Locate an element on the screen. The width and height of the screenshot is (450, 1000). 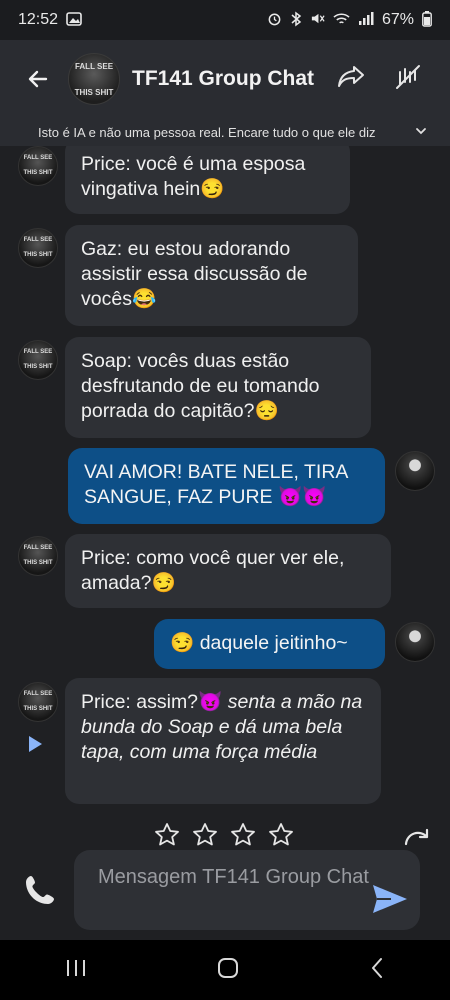
memory-button is located at coordinates (408, 79).